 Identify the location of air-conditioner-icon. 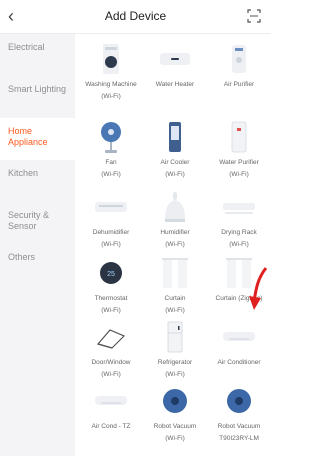
(239, 337).